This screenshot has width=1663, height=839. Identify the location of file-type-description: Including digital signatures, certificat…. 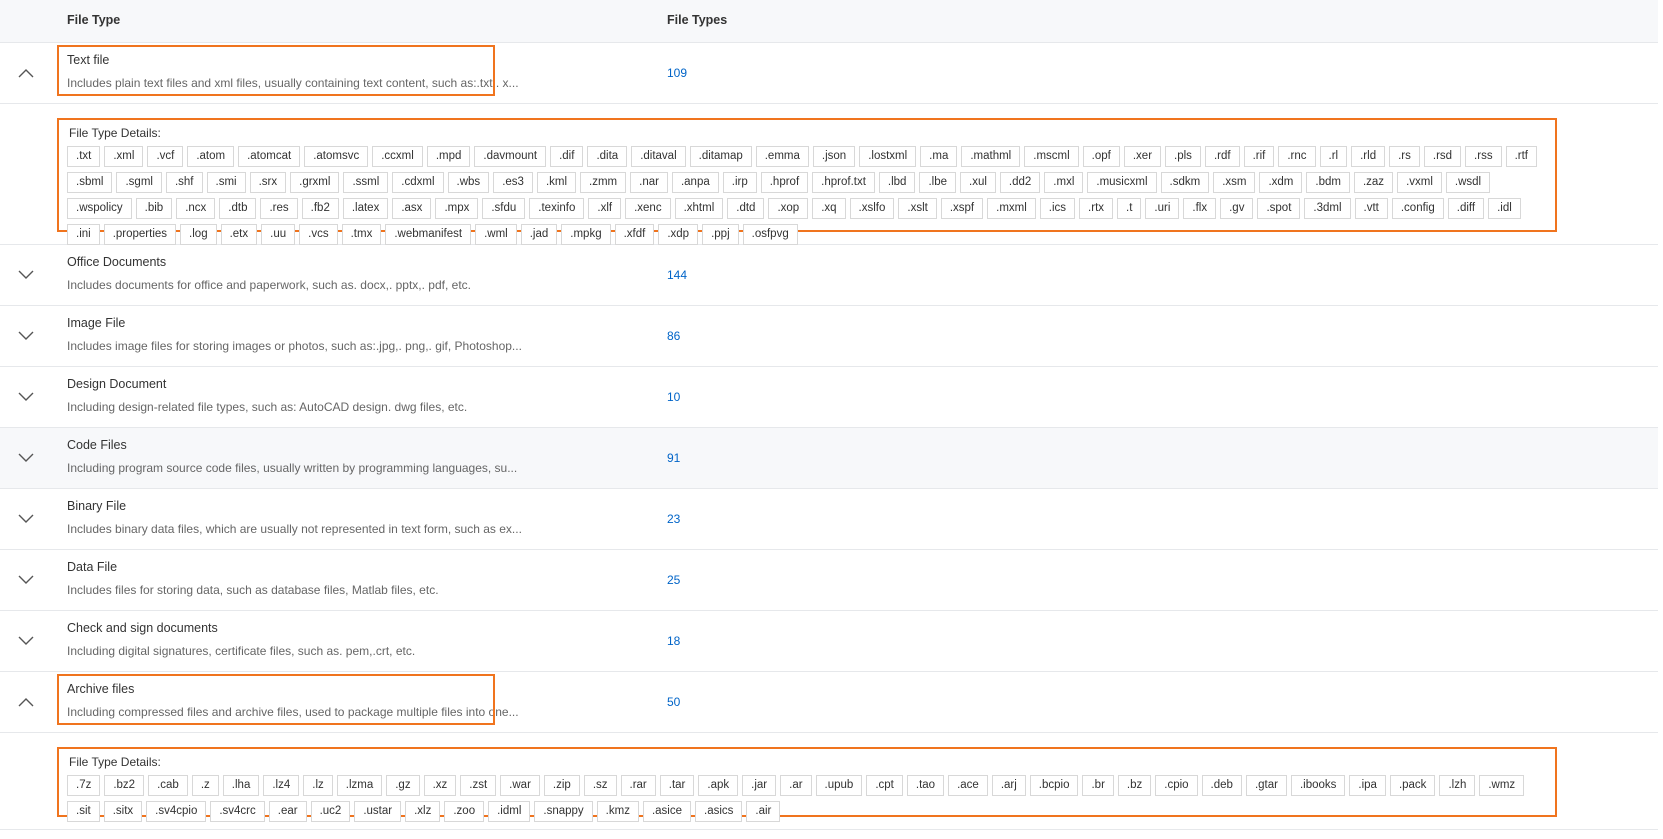
(241, 651).